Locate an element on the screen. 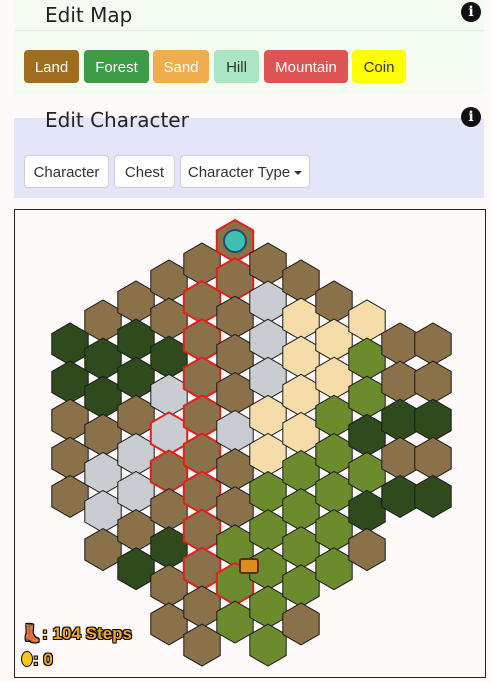 Image resolution: width=492 pixels, height=682 pixels. character-button: Character is located at coordinates (66, 171).